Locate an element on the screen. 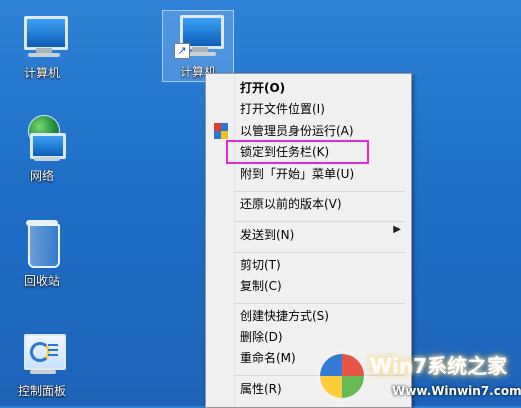 The height and width of the screenshot is (408, 521). desktop-icon-computer: 计算机 is located at coordinates (42, 46).